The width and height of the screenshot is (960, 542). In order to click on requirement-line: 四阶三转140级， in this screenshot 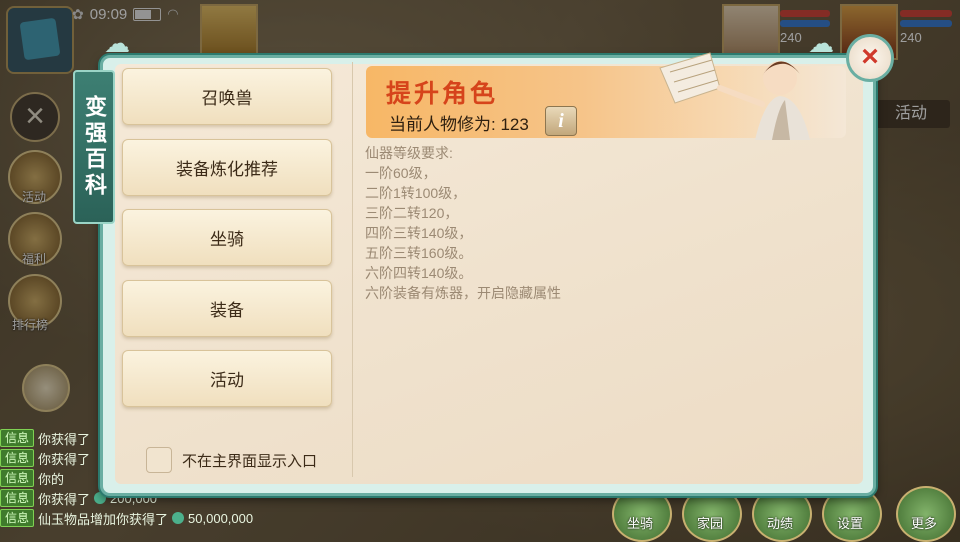, I will do `click(419, 233)`.